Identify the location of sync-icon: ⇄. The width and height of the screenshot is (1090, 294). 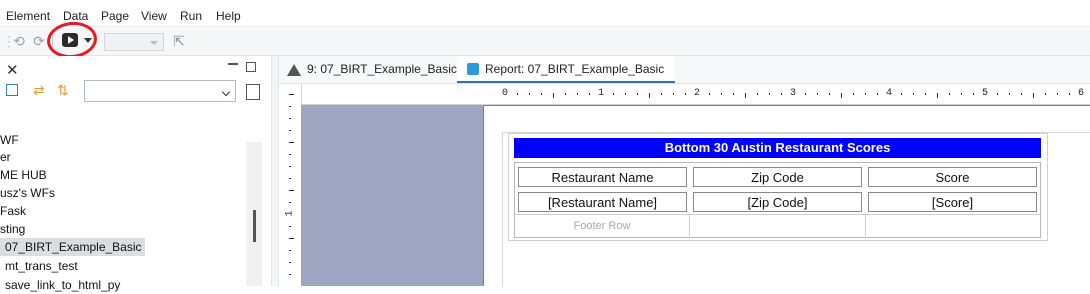
(39, 90).